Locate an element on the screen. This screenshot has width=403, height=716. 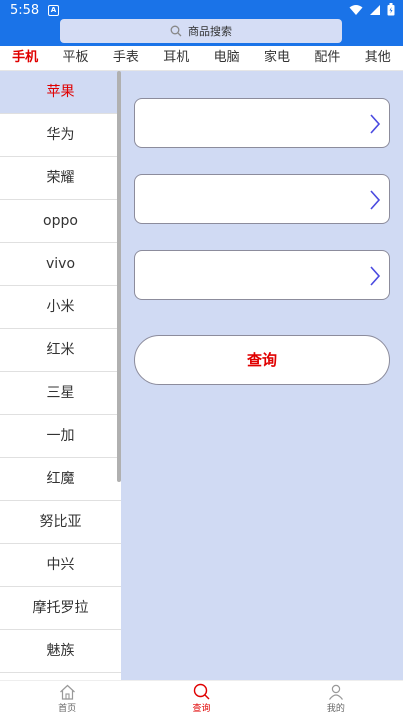
tab-watch: 手表 is located at coordinates (126, 58).